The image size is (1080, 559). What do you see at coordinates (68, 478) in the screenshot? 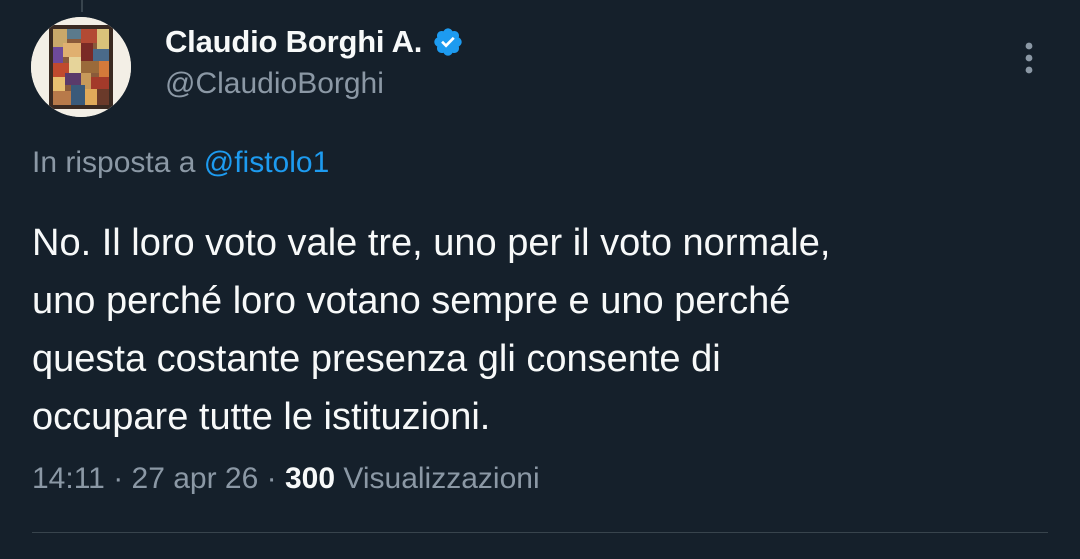
I see `tweet-time: 14:11` at bounding box center [68, 478].